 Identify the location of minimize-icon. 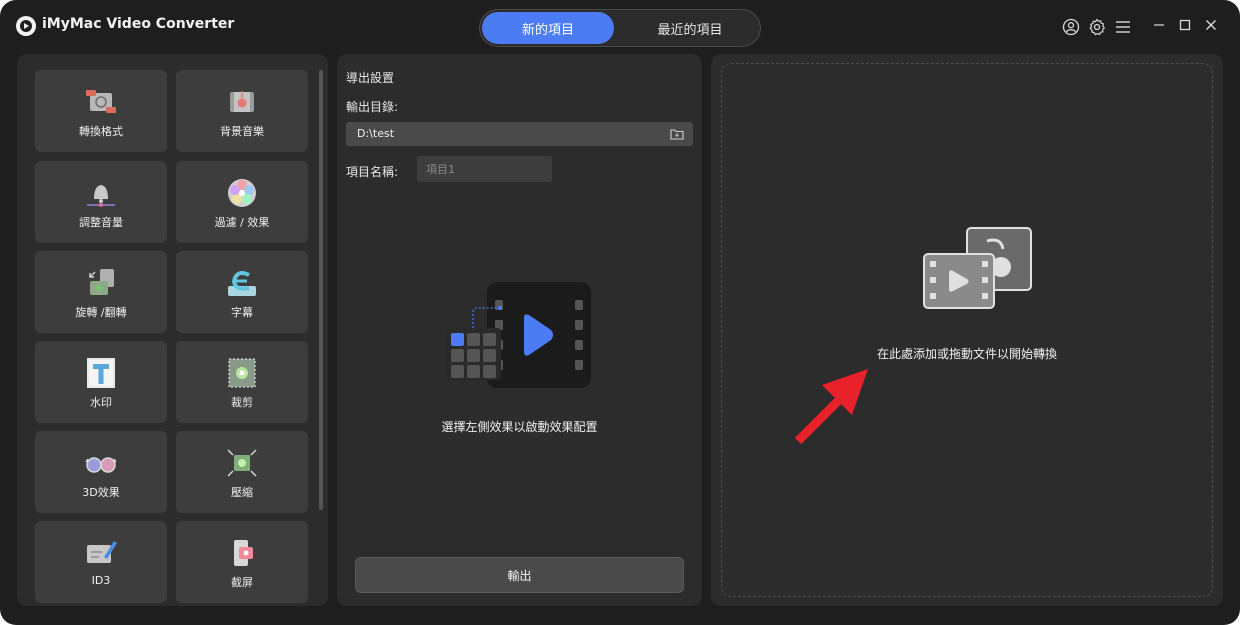
(1159, 25).